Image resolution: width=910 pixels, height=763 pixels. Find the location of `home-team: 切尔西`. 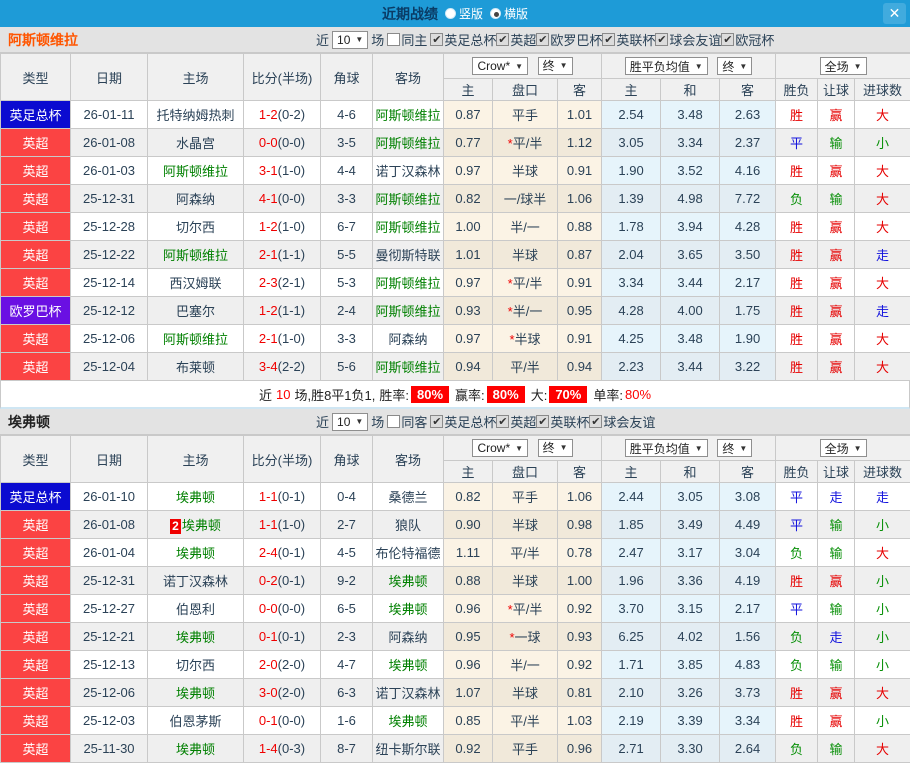

home-team: 切尔西 is located at coordinates (195, 227).